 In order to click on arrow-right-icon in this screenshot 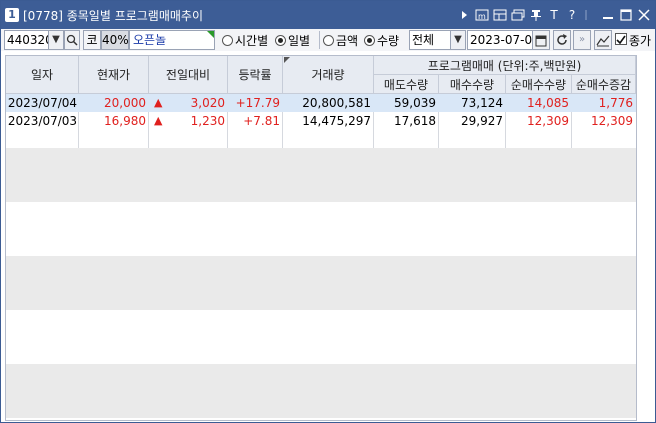, I will do `click(464, 15)`.